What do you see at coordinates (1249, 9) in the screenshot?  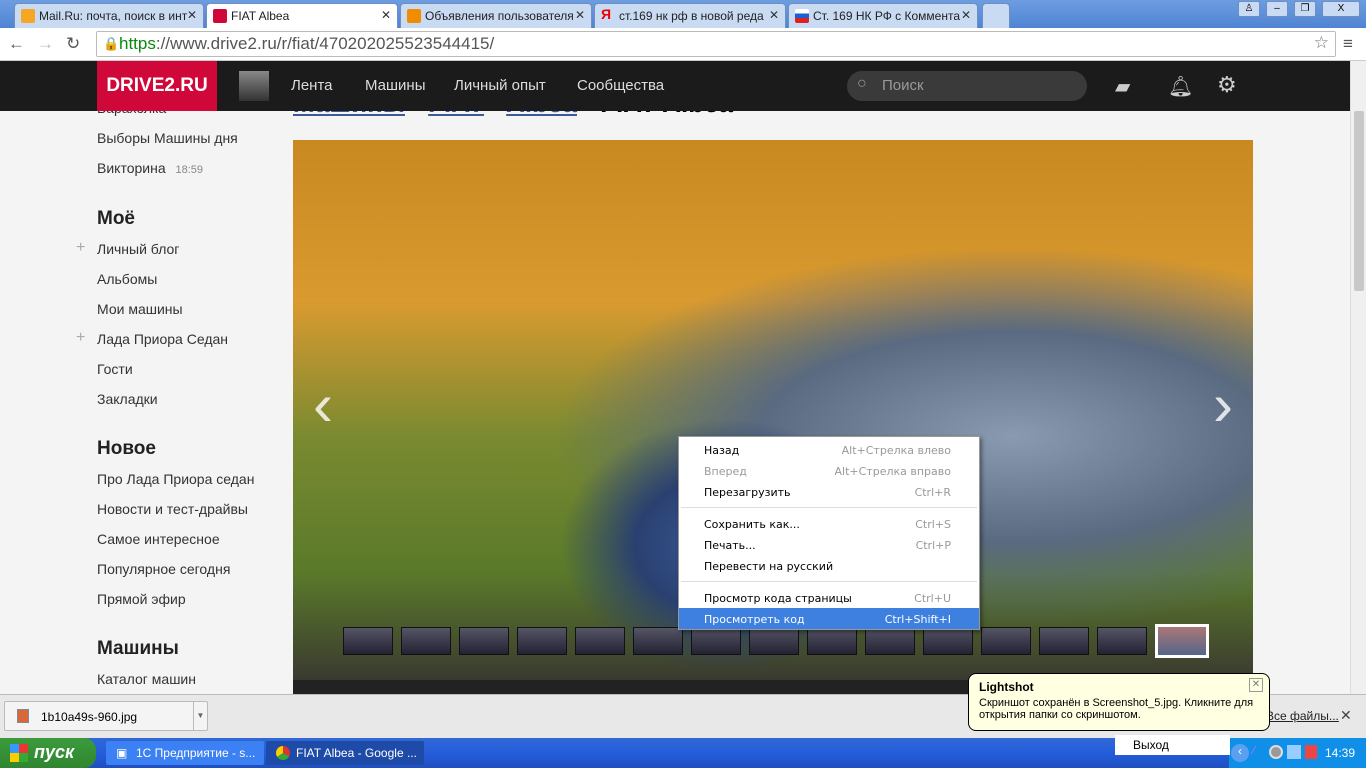 I see `user-icon: ♙` at bounding box center [1249, 9].